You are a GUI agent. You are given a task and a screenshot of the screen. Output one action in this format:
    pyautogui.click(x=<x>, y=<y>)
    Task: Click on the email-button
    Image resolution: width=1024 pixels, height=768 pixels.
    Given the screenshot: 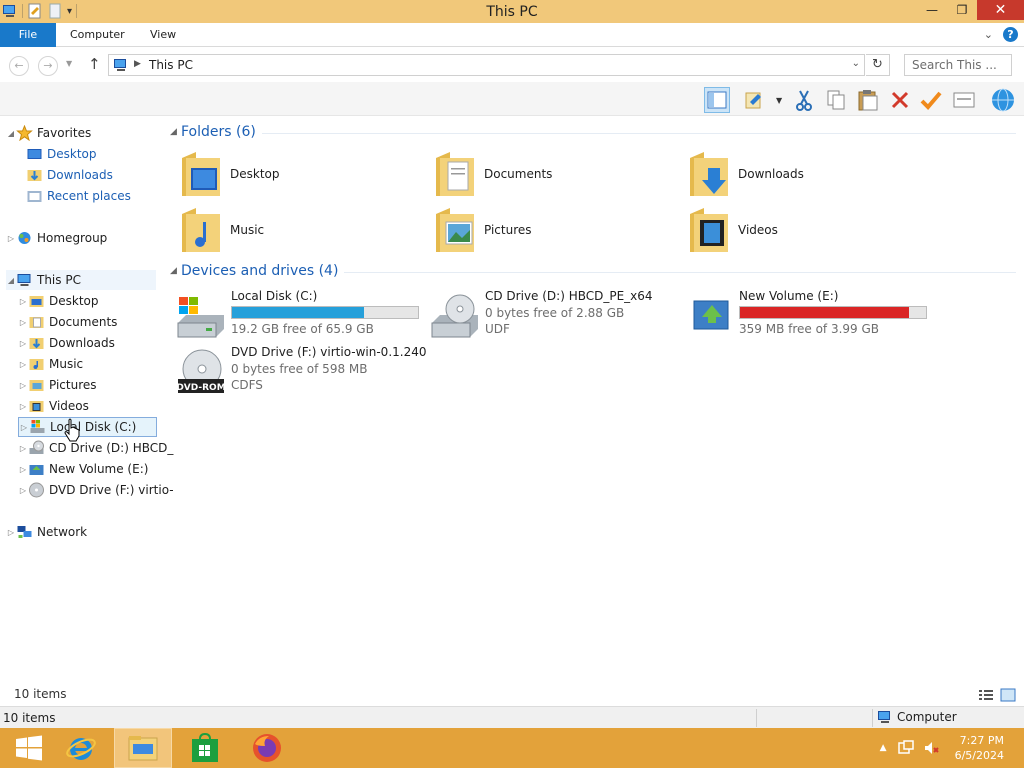 What is the action you would take?
    pyautogui.click(x=964, y=100)
    